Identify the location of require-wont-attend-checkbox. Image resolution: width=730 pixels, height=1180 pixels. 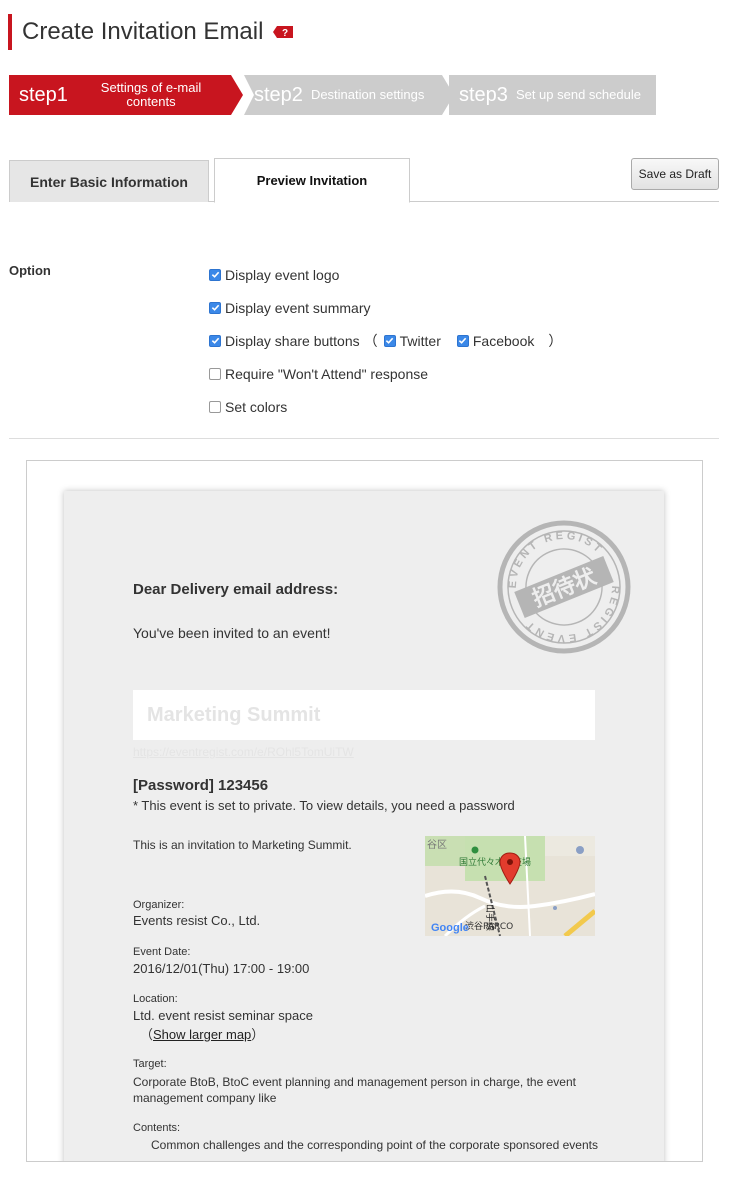
(215, 373).